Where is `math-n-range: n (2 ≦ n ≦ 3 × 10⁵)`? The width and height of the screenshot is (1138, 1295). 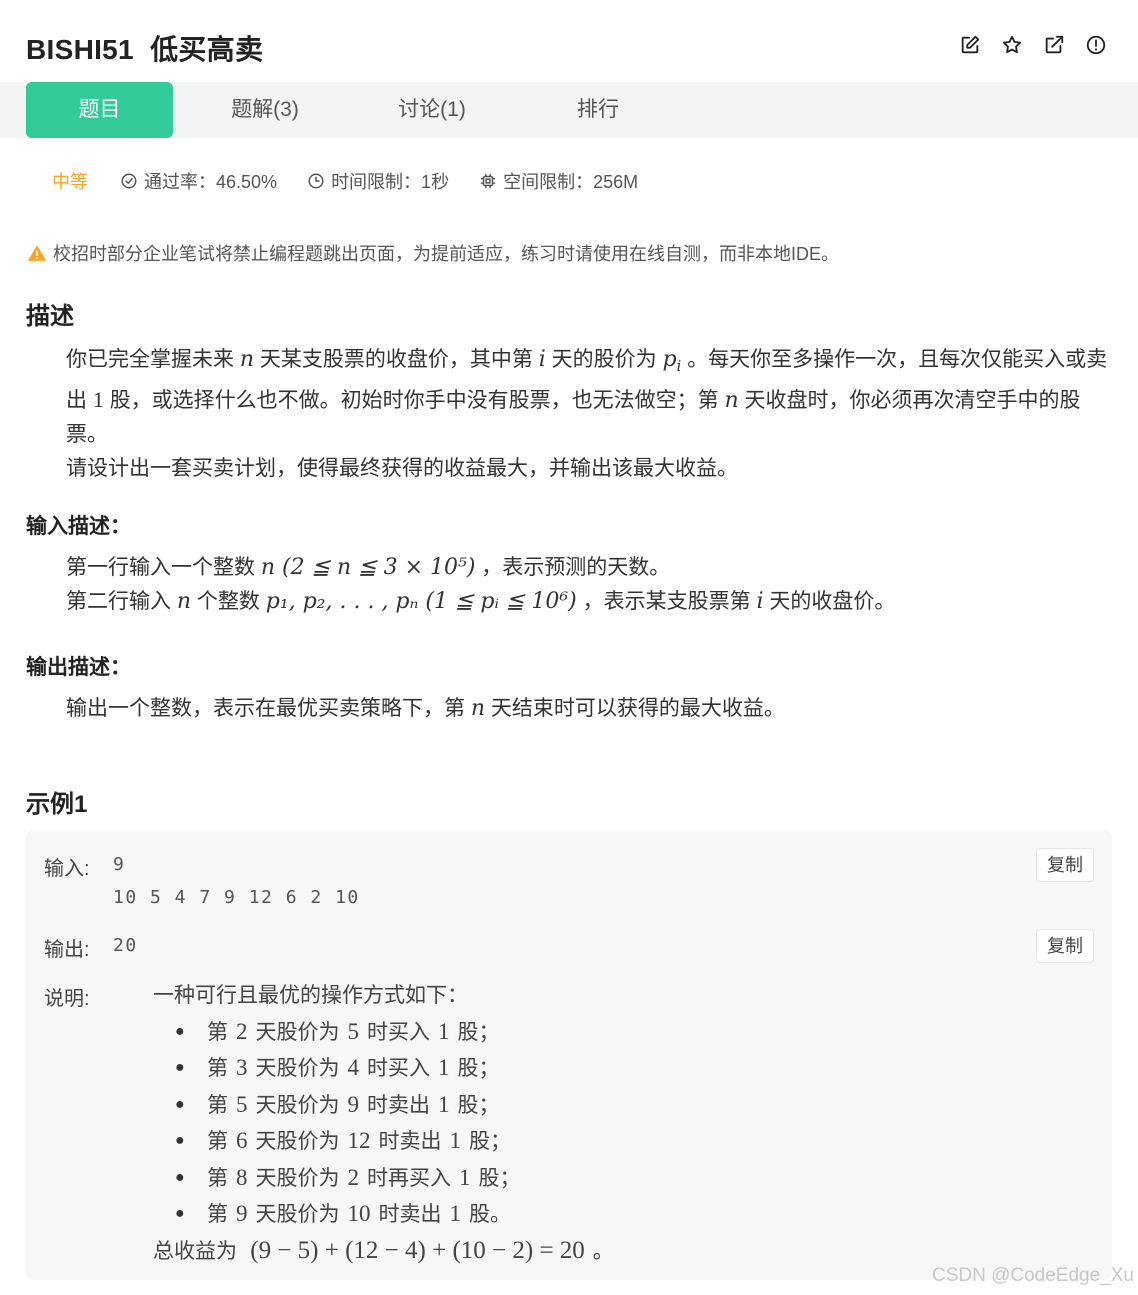 math-n-range: n (2 ≦ n ≦ 3 × 10⁵) is located at coordinates (368, 567).